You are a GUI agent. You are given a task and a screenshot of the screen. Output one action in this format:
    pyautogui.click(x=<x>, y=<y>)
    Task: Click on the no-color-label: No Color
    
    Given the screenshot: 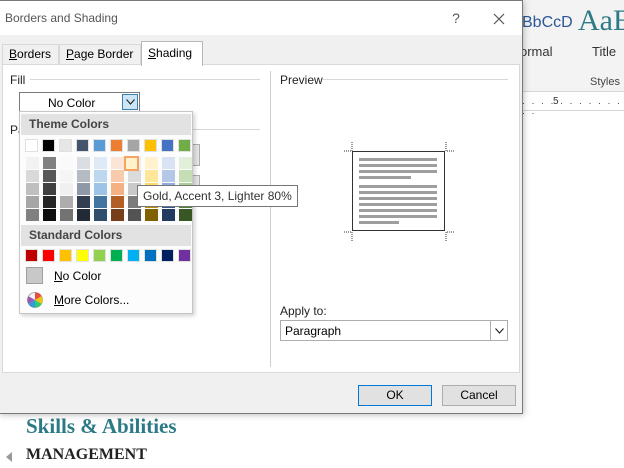 What is the action you would take?
    pyautogui.click(x=77, y=276)
    